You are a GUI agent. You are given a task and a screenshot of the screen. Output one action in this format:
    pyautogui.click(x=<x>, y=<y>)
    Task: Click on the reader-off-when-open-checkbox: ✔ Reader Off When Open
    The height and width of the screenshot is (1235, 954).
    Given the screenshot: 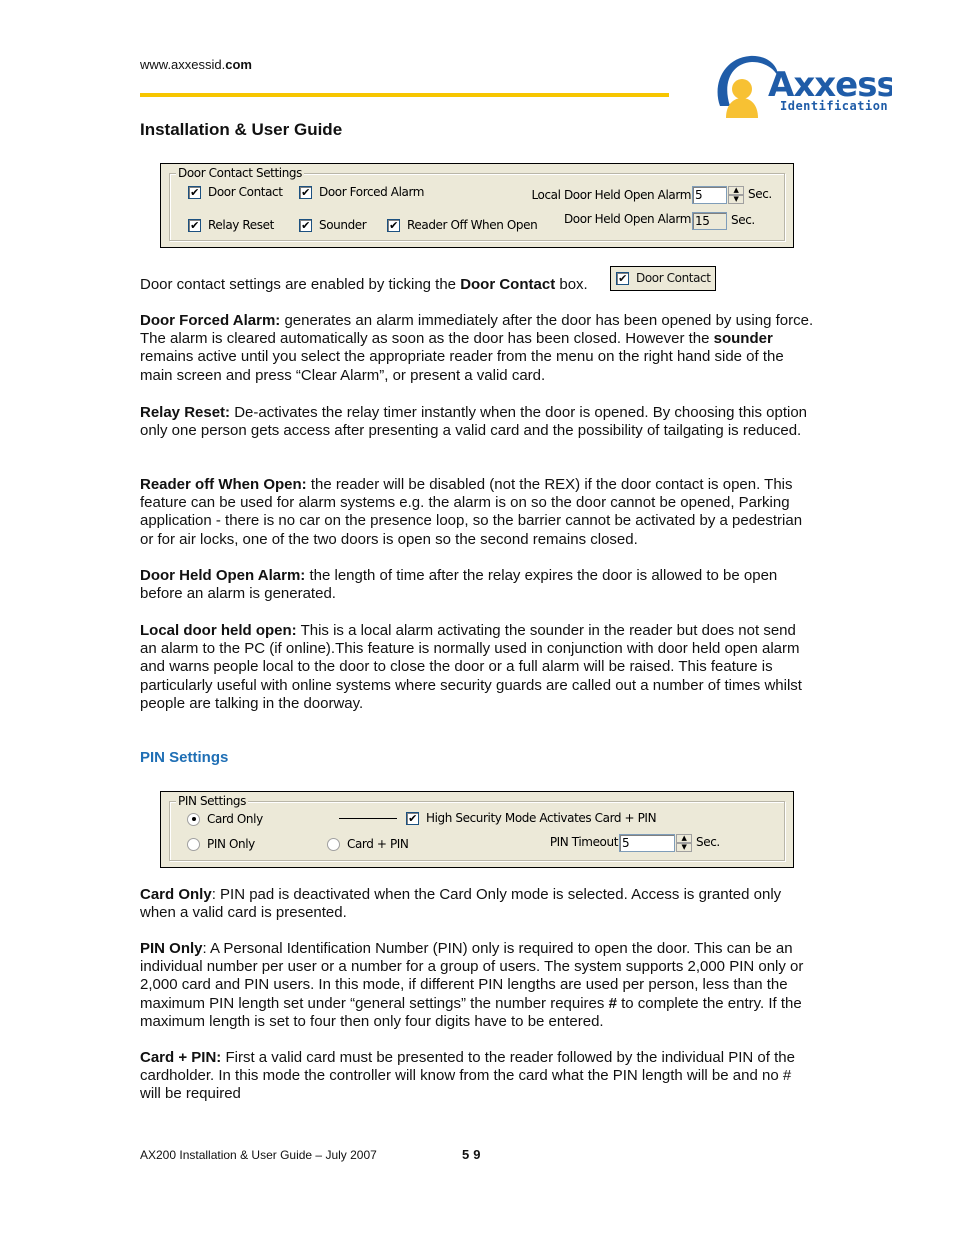 What is the action you would take?
    pyautogui.click(x=462, y=225)
    